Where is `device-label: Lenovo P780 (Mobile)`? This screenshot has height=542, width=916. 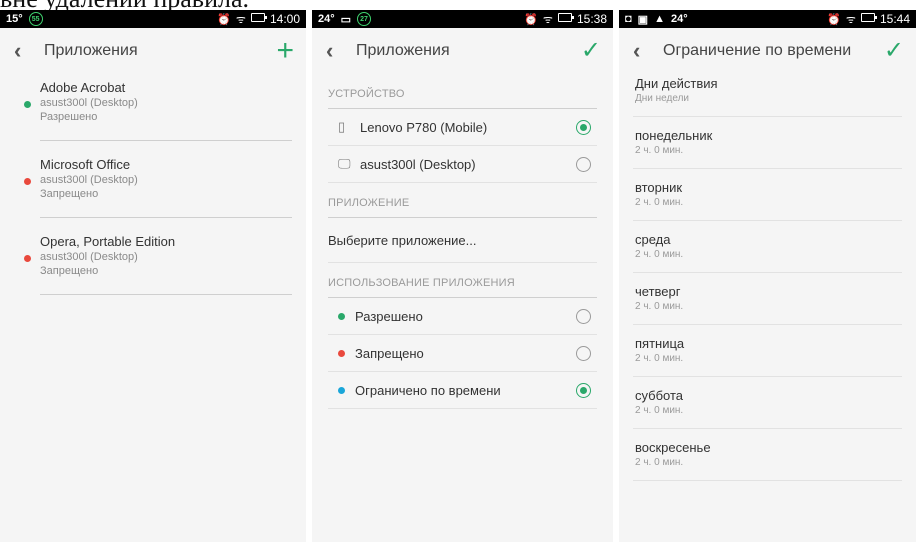 device-label: Lenovo P780 (Mobile) is located at coordinates (424, 127).